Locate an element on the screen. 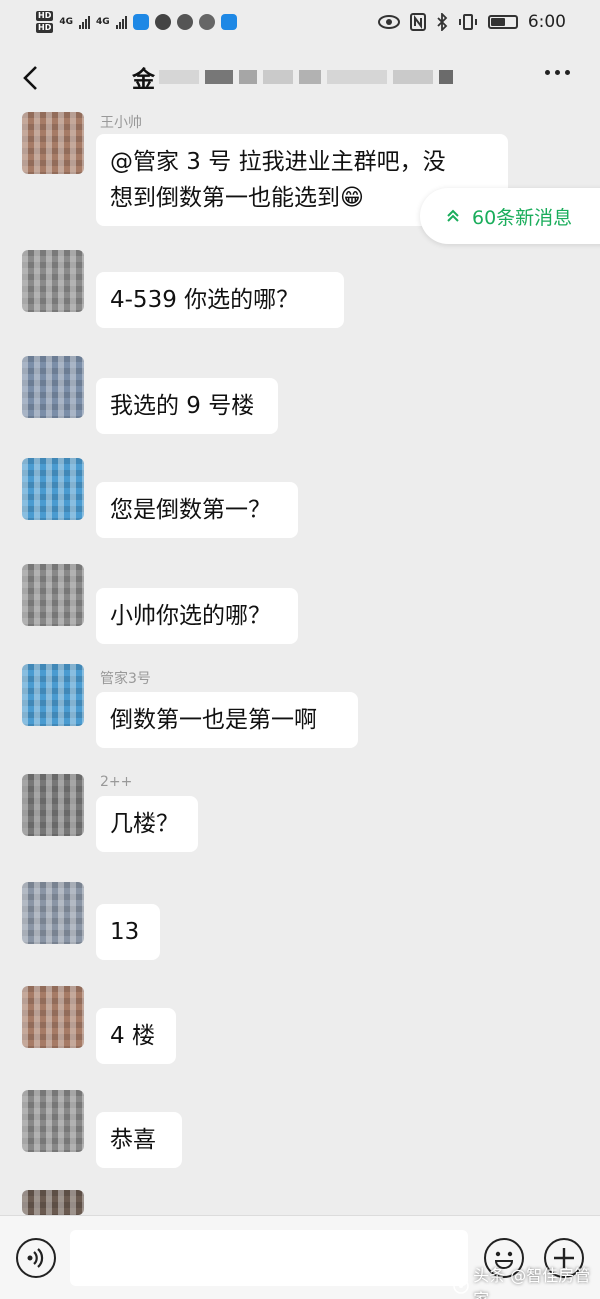  chat-title-area: 金 is located at coordinates (292, 77).